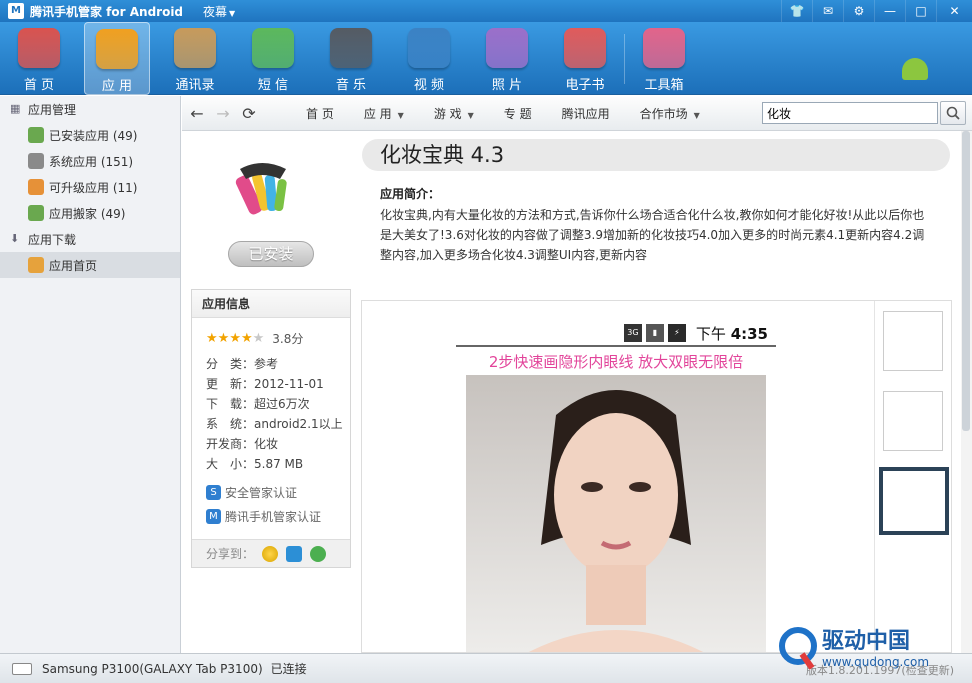 The image size is (972, 683). I want to click on certification: S 安全管家认证, so click(271, 492).